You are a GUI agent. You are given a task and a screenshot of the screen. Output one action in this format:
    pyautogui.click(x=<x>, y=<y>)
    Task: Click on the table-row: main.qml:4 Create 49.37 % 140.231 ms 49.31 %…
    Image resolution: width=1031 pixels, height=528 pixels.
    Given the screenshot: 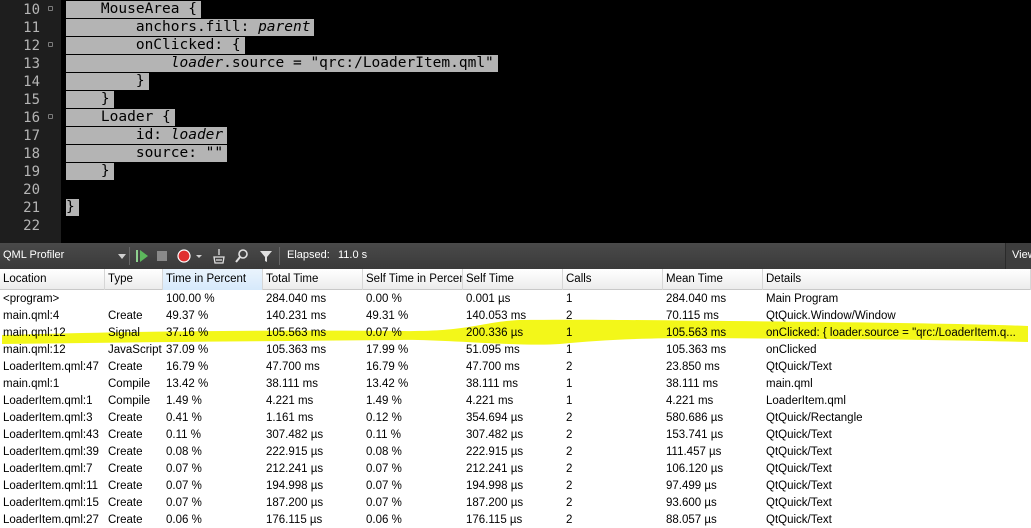 What is the action you would take?
    pyautogui.click(x=515, y=316)
    